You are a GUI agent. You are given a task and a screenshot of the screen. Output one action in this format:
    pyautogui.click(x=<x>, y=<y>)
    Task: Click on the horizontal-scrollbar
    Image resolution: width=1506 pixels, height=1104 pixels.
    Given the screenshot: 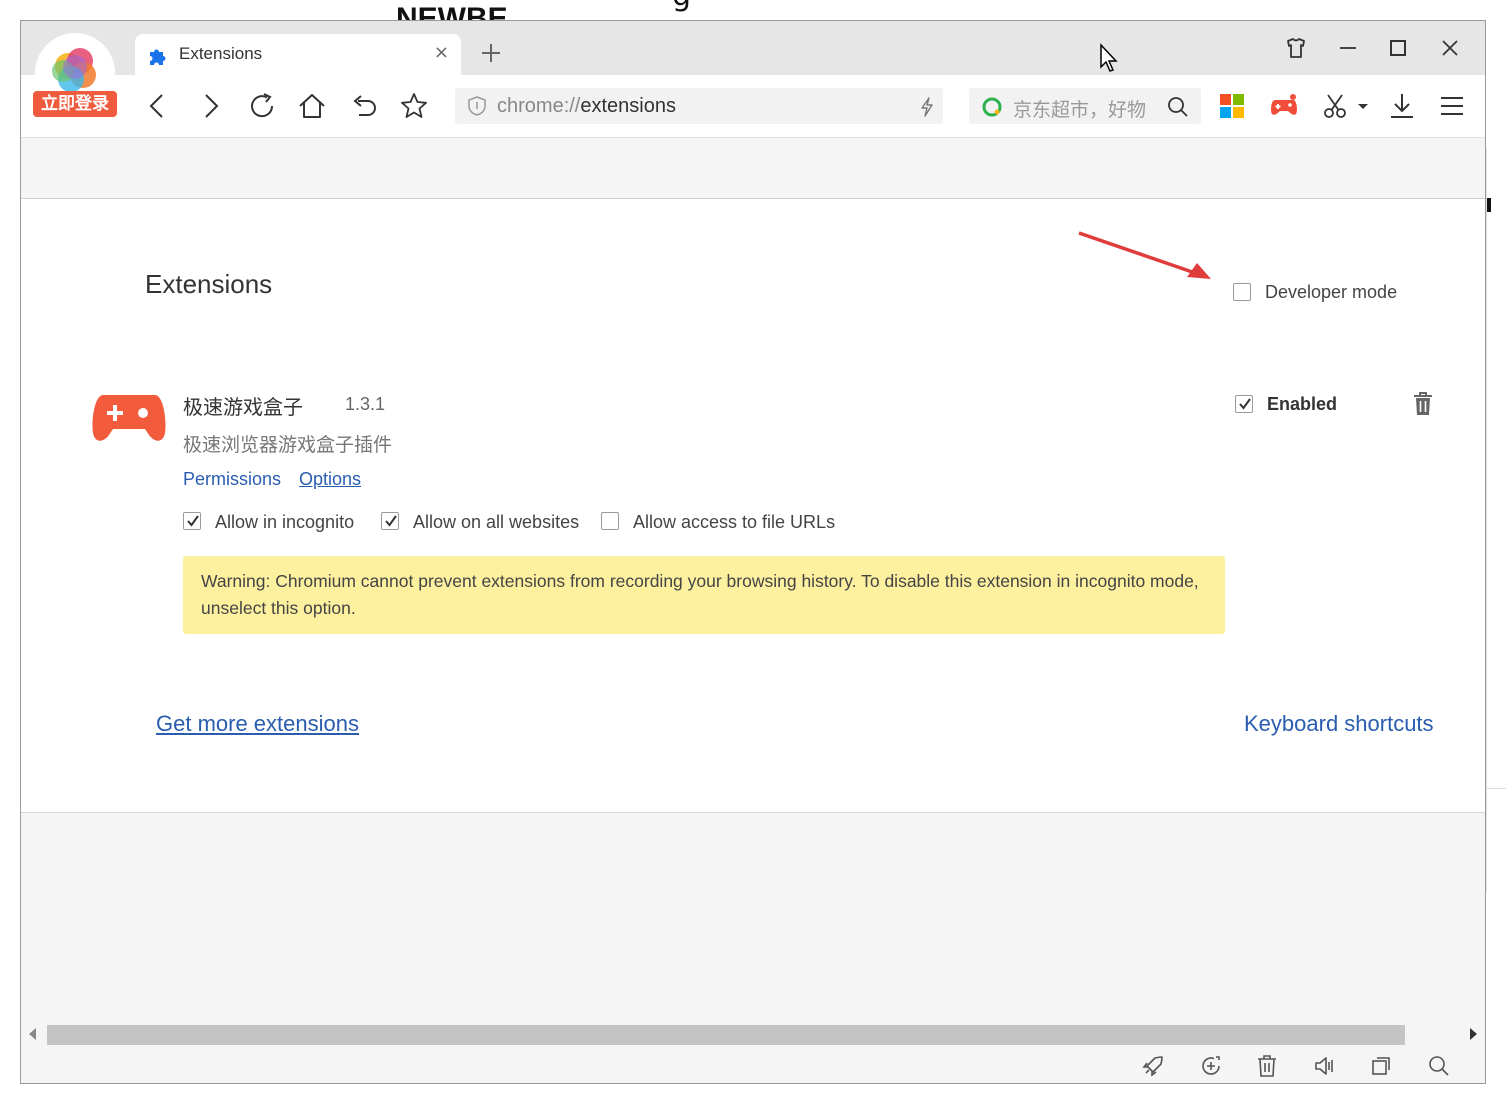 What is the action you would take?
    pyautogui.click(x=753, y=1034)
    